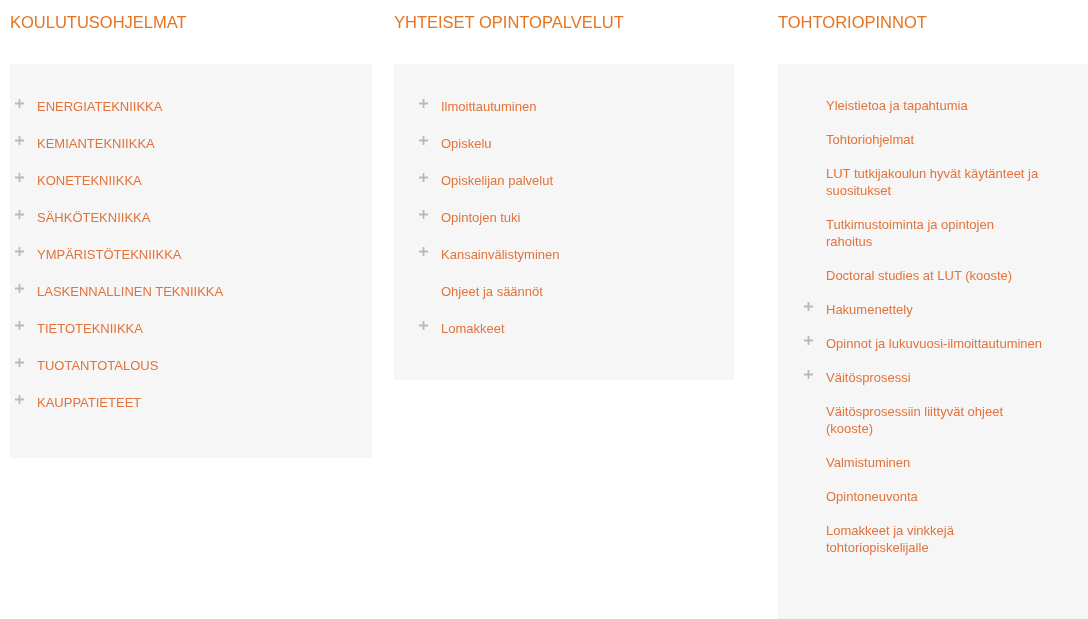 The width and height of the screenshot is (1088, 619). What do you see at coordinates (492, 291) in the screenshot?
I see `menu-link: Ohjeet ja säännöt` at bounding box center [492, 291].